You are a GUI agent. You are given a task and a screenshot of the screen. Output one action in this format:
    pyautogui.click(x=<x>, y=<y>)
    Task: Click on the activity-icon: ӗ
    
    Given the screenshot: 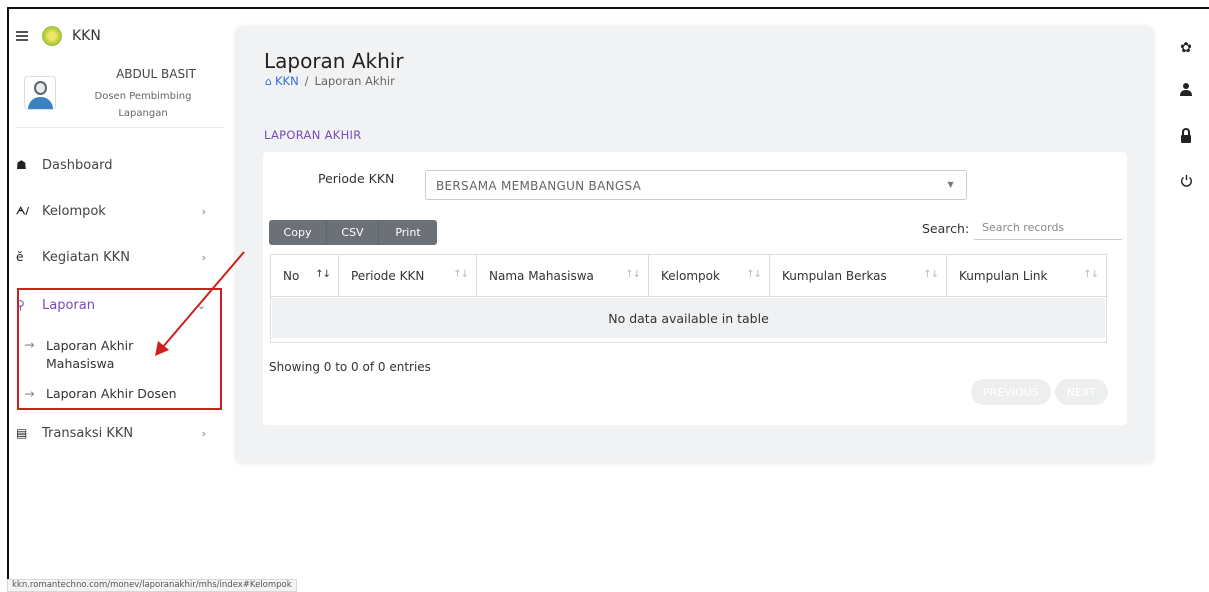 What is the action you would take?
    pyautogui.click(x=20, y=257)
    